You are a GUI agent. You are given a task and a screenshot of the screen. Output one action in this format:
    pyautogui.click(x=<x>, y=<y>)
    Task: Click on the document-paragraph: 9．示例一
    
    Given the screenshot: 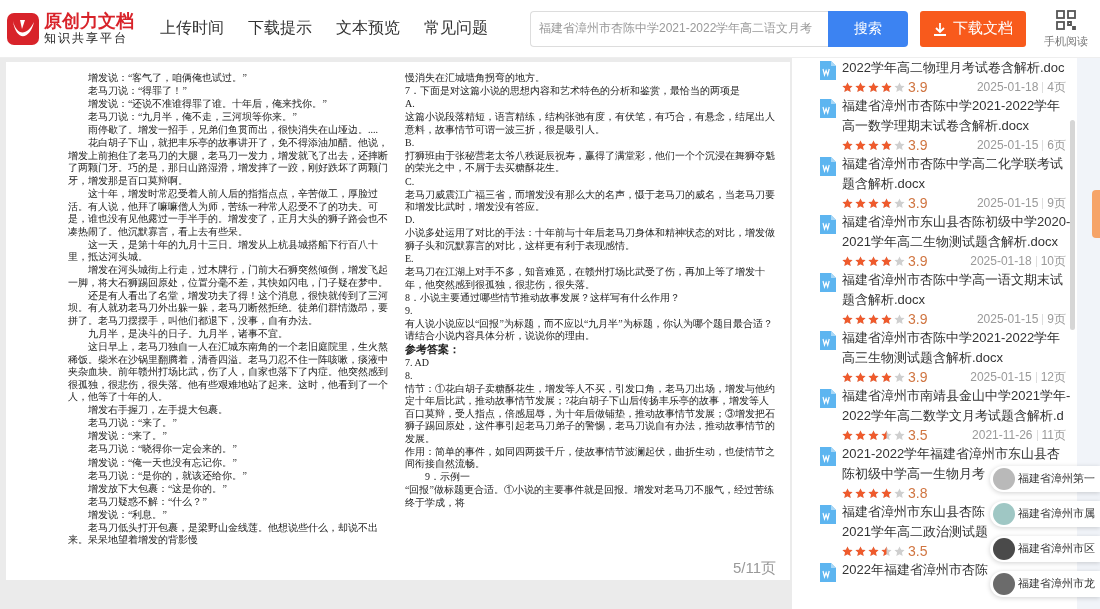 What is the action you would take?
    pyautogui.click(x=447, y=477)
    